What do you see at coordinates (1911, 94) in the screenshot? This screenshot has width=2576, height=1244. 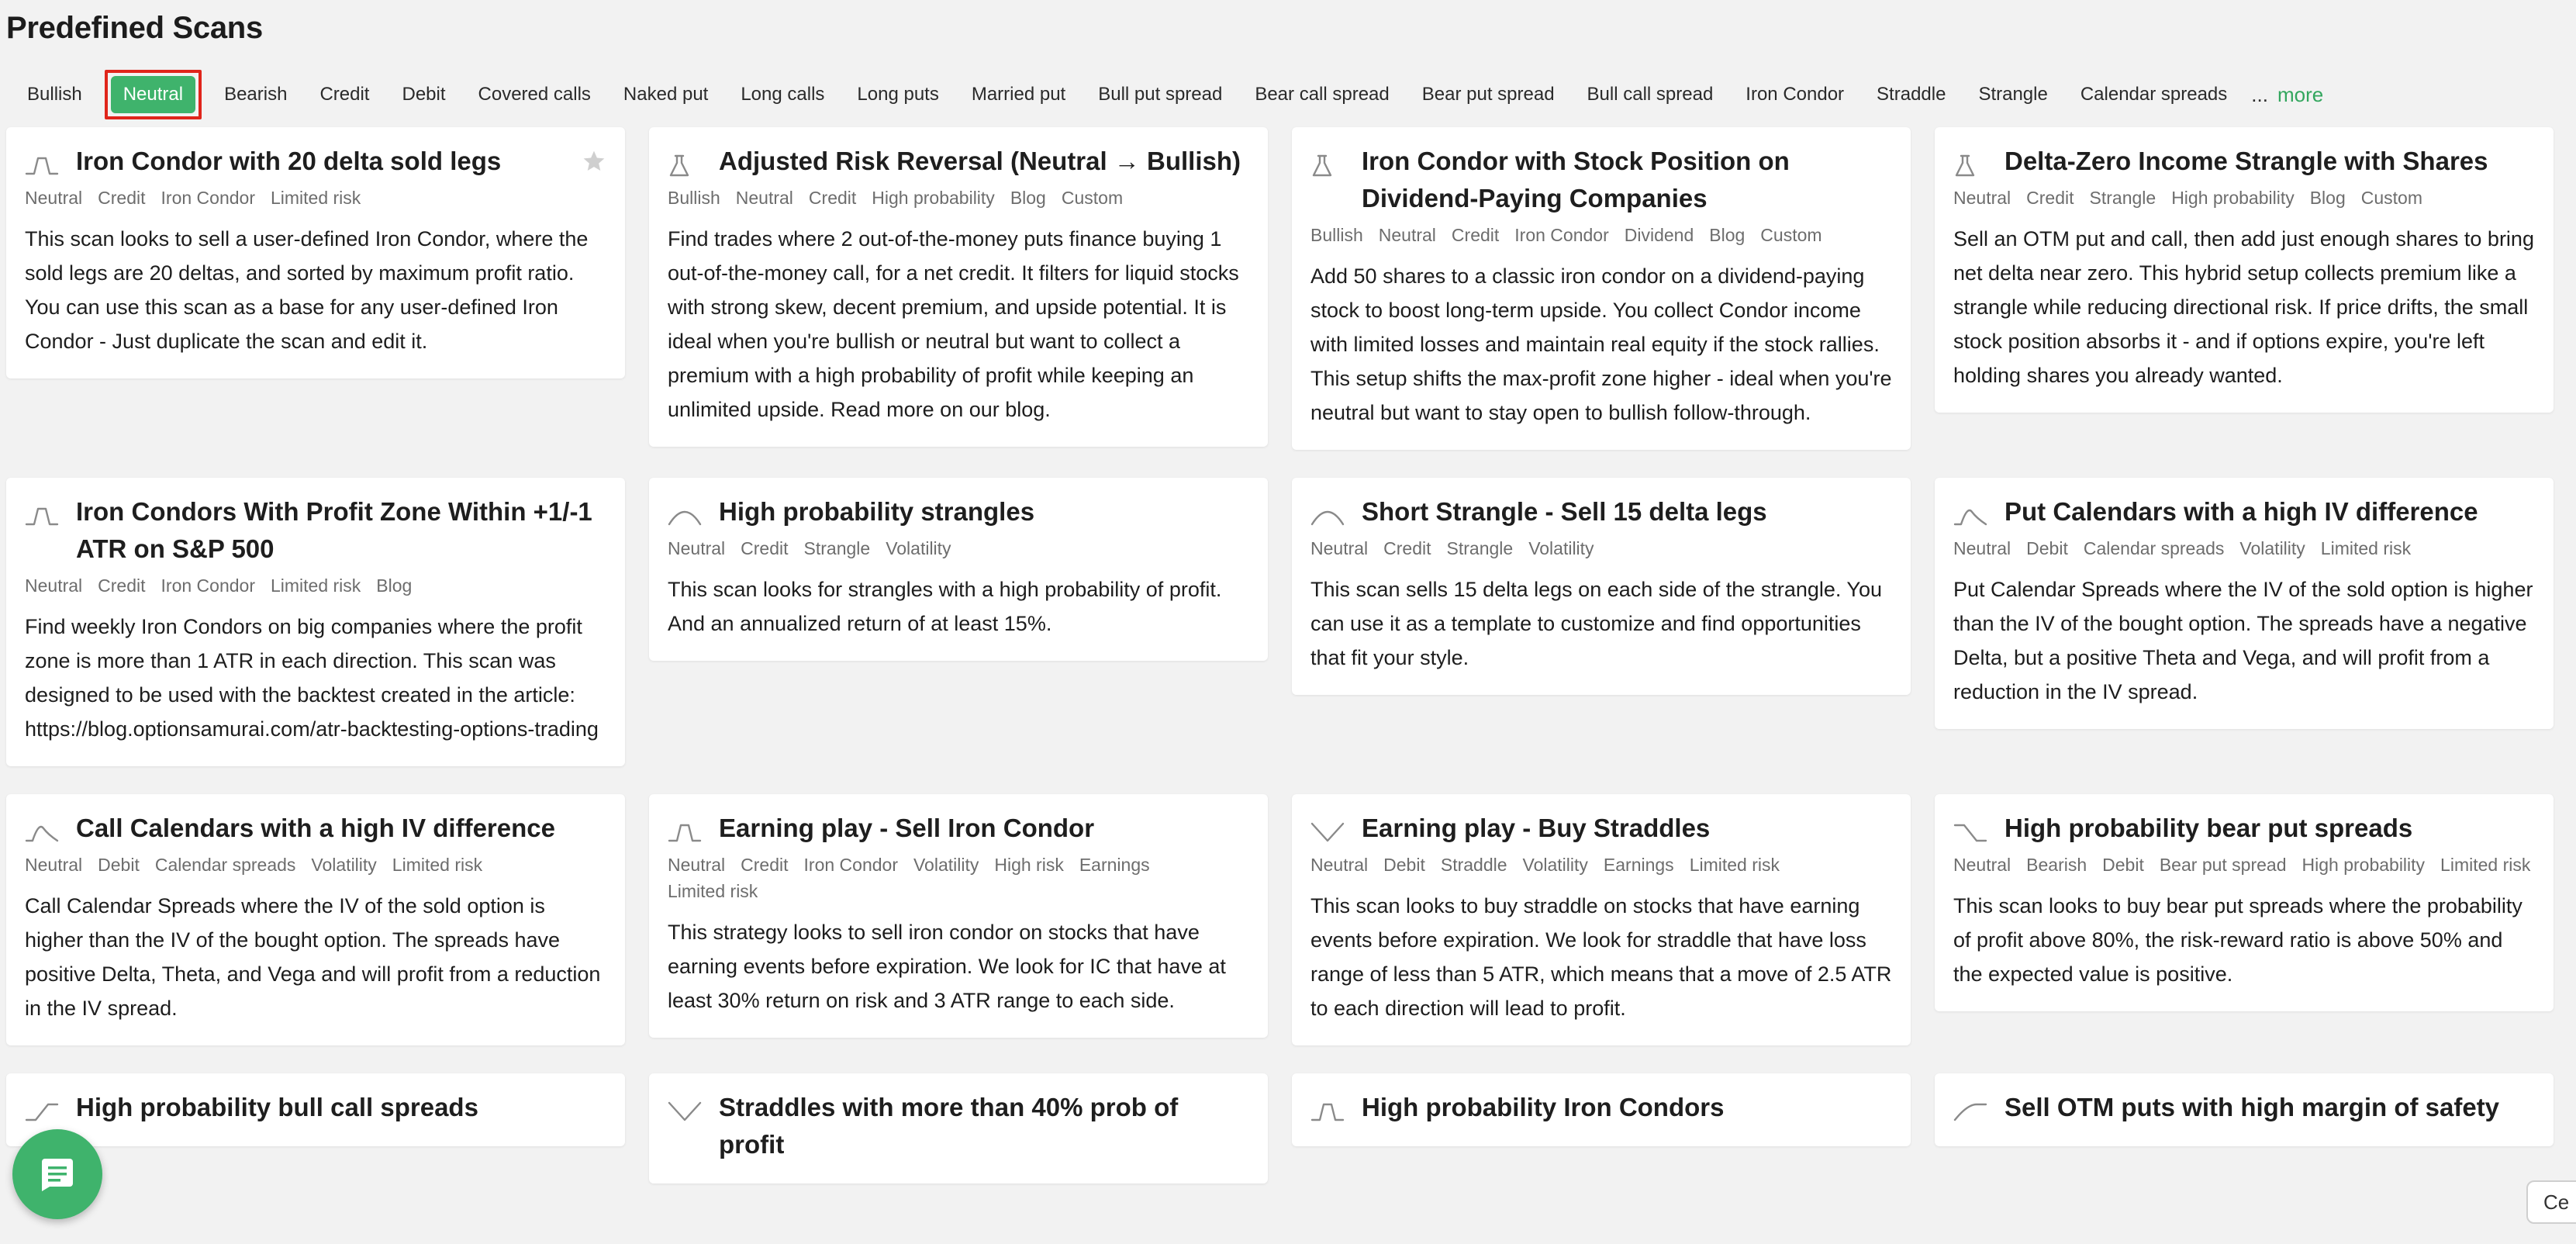 I see `filter-chip-straddle: Straddle` at bounding box center [1911, 94].